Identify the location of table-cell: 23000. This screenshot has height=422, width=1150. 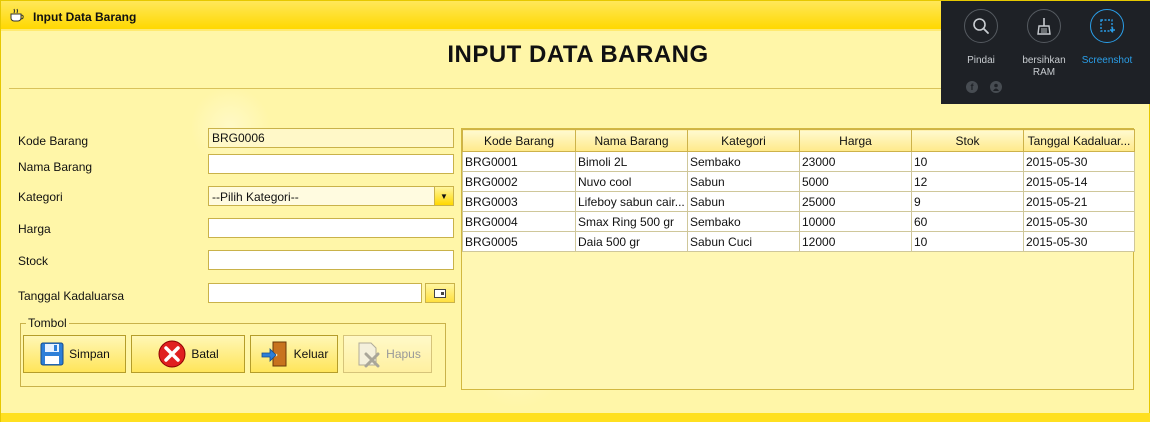
(855, 161).